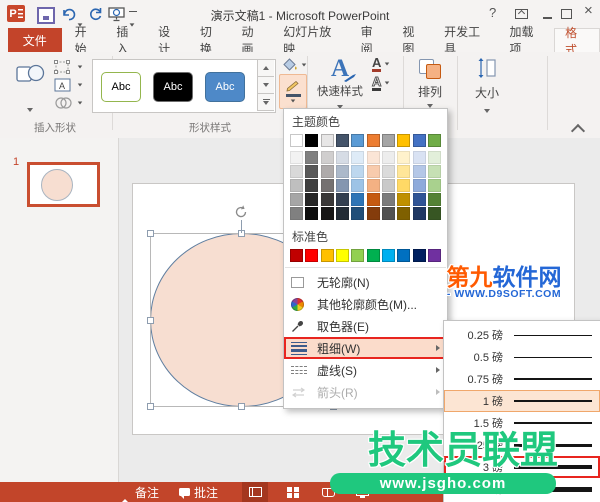  Describe the element at coordinates (198, 492) in the screenshot. I see `comments-button: 批注` at that location.